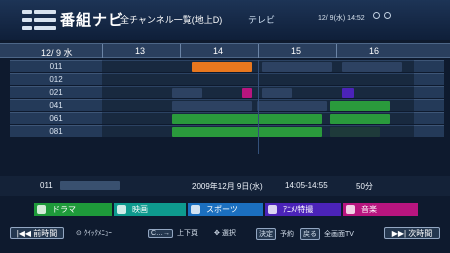 The height and width of the screenshot is (253, 450). Describe the element at coordinates (247, 93) in the screenshot. I see `program-cell-music` at that location.